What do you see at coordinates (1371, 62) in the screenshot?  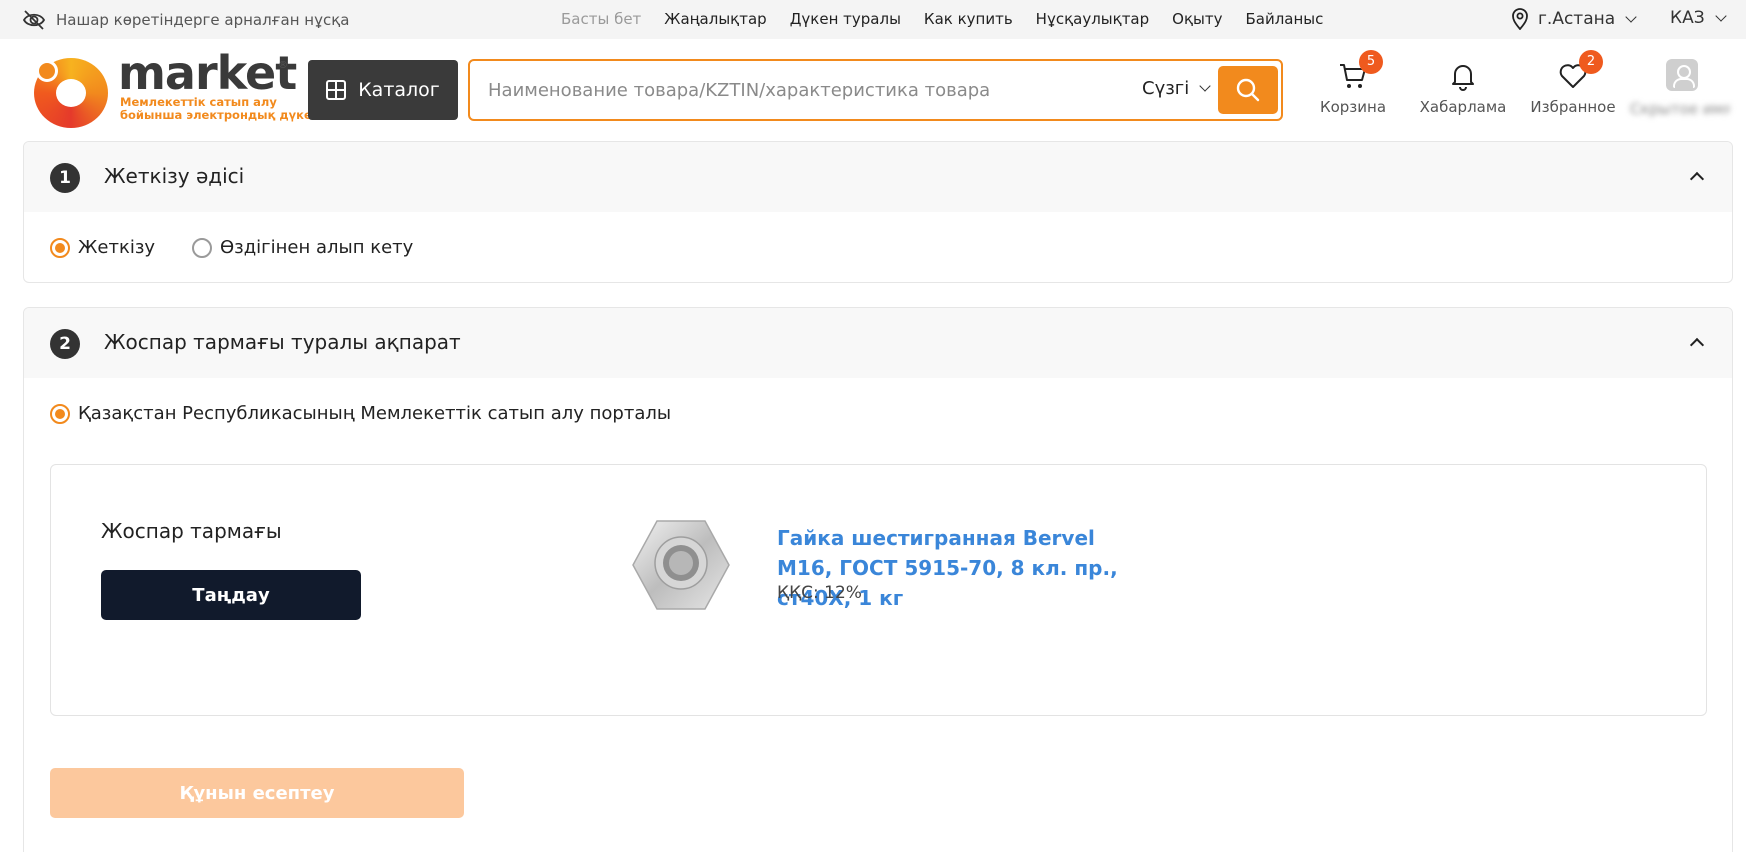 I see `cart-count-badge: 5` at bounding box center [1371, 62].